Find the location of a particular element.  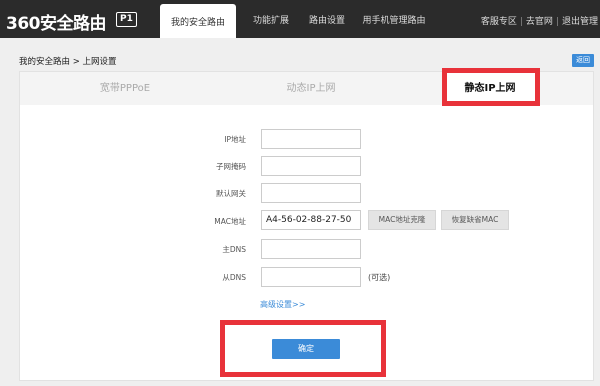

tab-static-ip: 静态IP上网 is located at coordinates (490, 88).